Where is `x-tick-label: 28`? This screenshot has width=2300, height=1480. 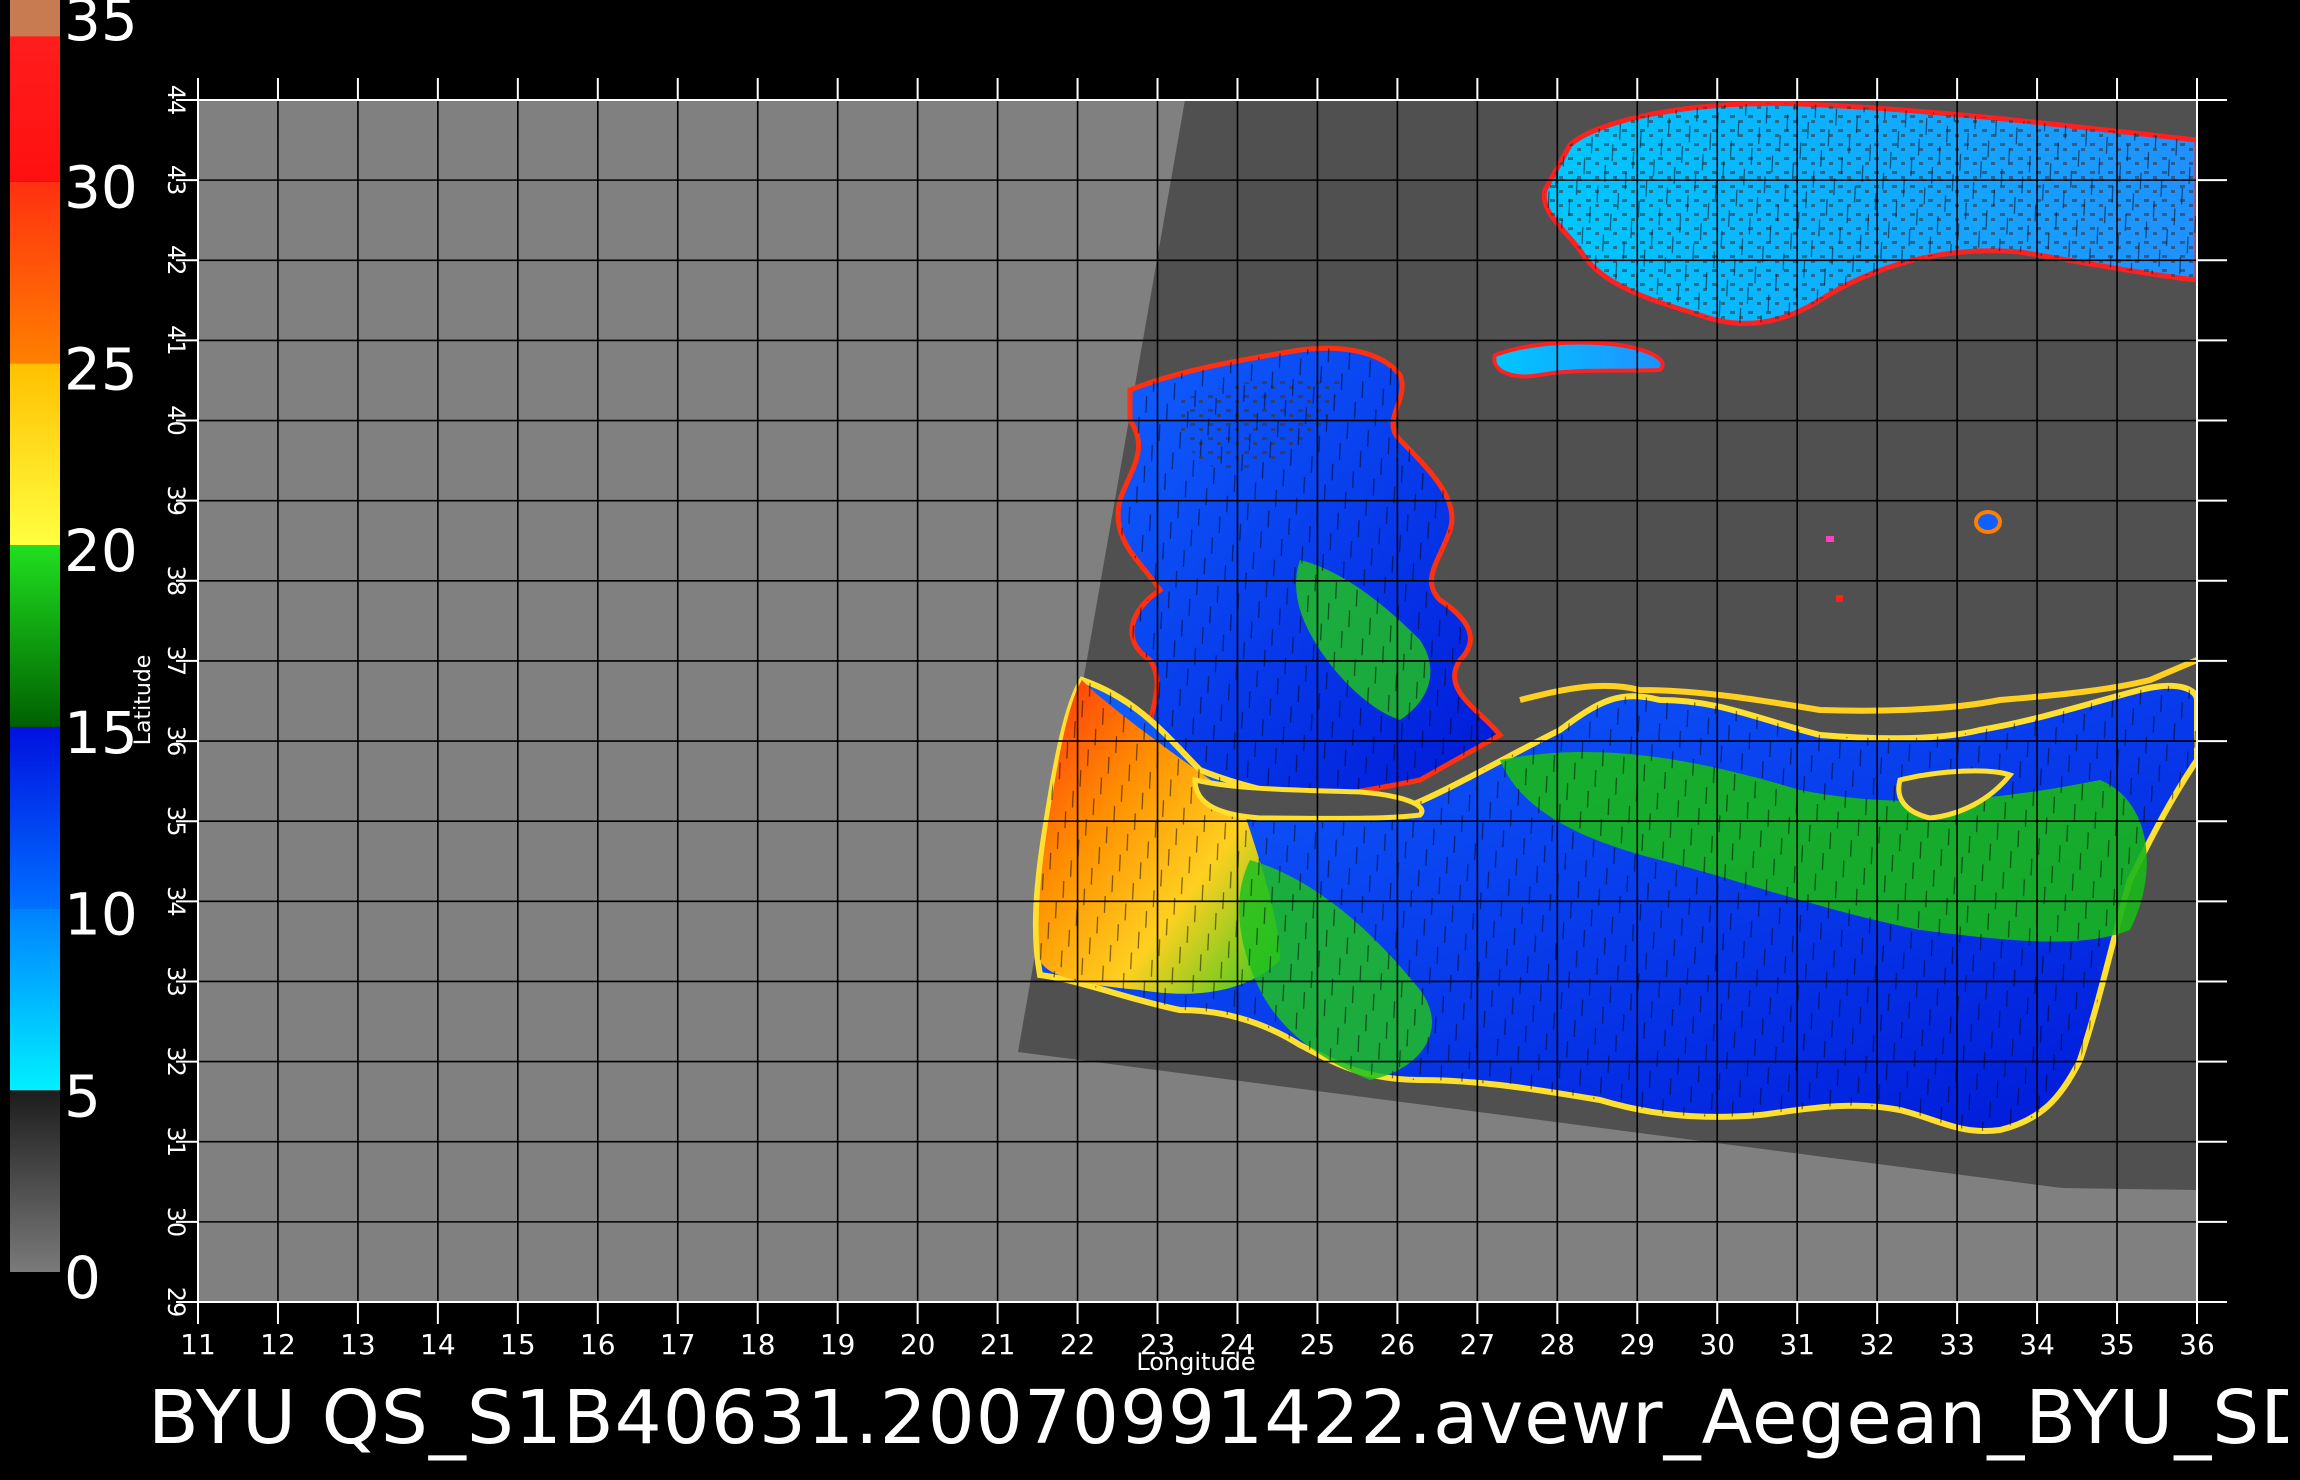 x-tick-label: 28 is located at coordinates (1557, 1344).